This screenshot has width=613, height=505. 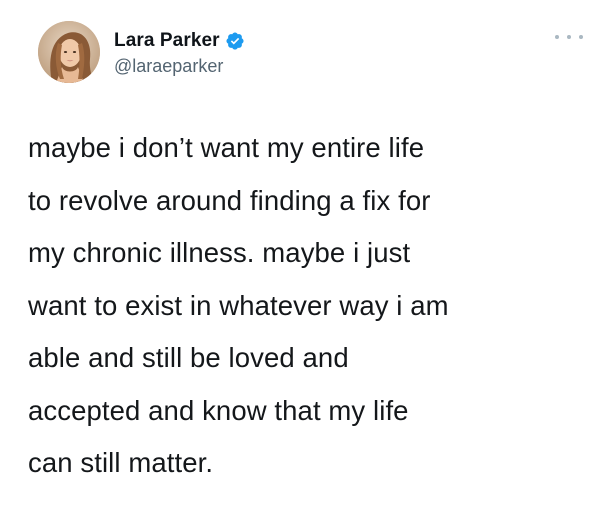 I want to click on tweet-text-line: maybe i don’t want my entire life, so click(x=226, y=147).